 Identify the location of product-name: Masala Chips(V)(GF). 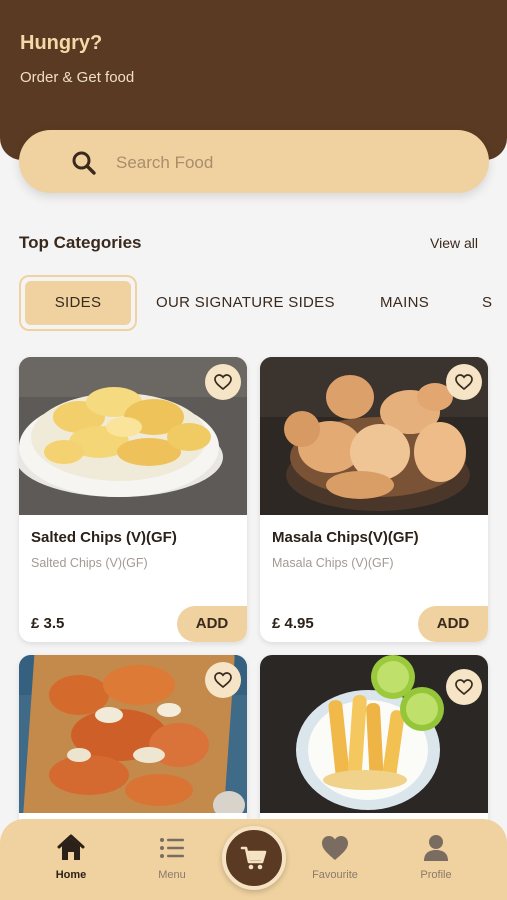
(345, 537).